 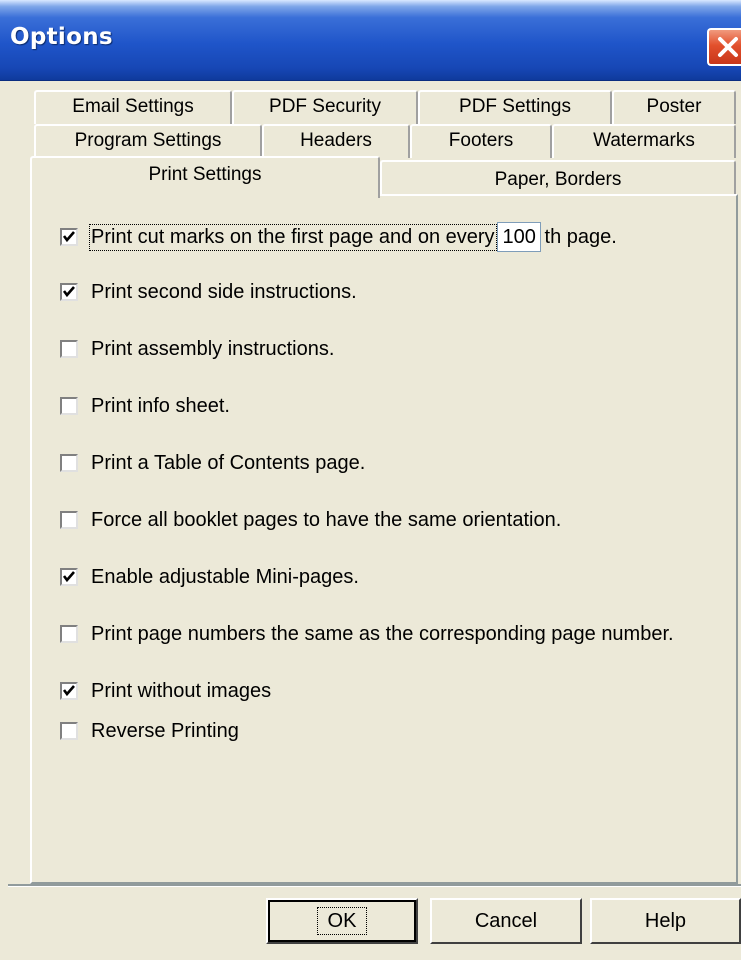 I want to click on tab-paper-borders: Paper, Borders, so click(x=558, y=178).